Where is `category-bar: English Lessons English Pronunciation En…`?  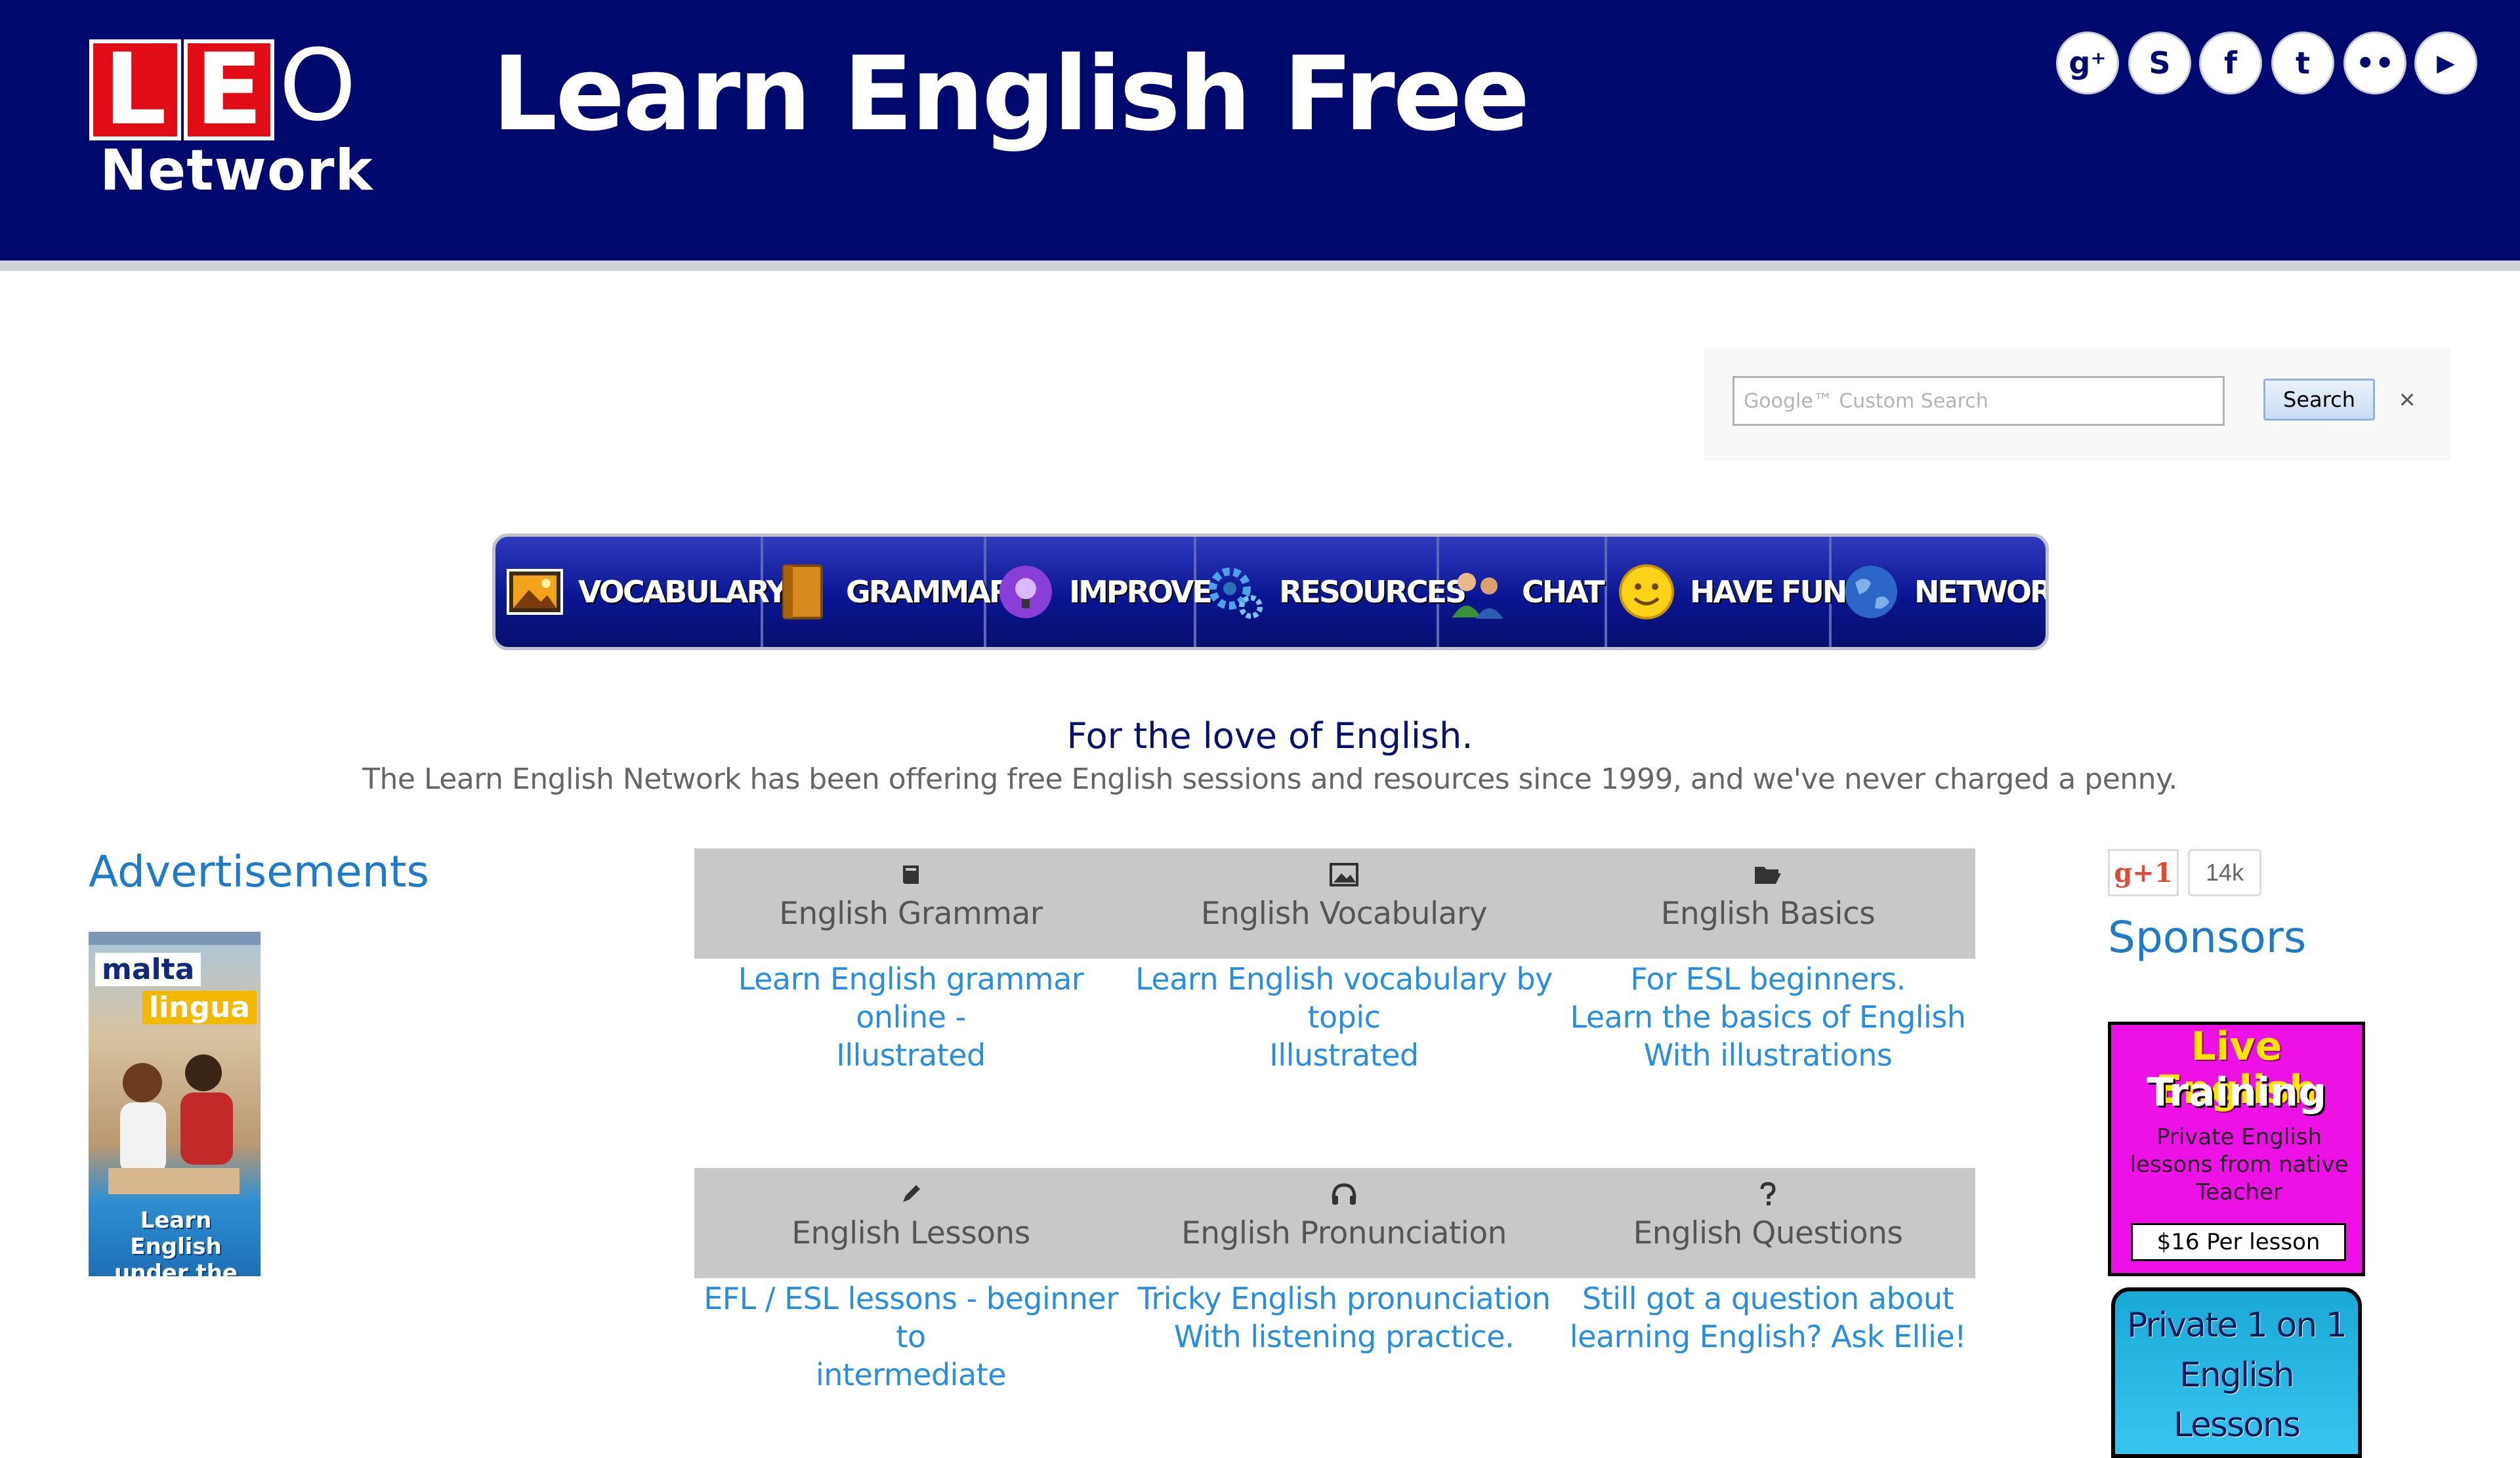 category-bar: English Lessons English Pronunciation En… is located at coordinates (1334, 1223).